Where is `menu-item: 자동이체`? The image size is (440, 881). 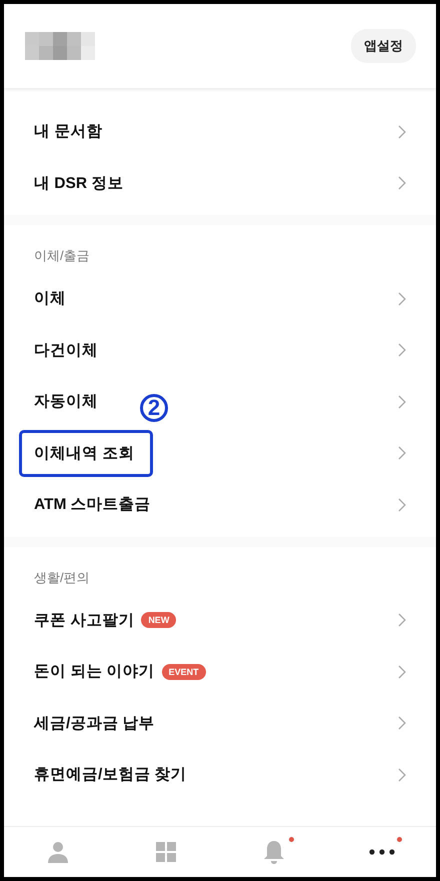 menu-item: 자동이체 is located at coordinates (66, 401).